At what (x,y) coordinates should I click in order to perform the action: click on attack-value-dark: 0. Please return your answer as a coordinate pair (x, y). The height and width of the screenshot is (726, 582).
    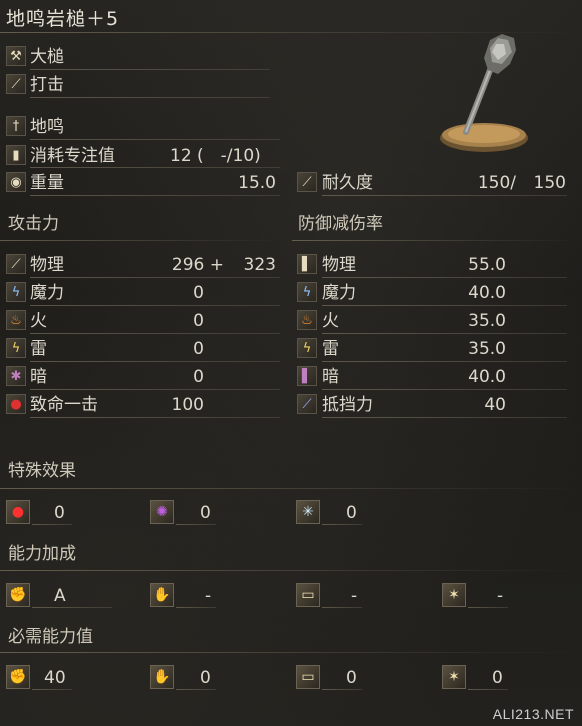
    Looking at the image, I should click on (198, 377).